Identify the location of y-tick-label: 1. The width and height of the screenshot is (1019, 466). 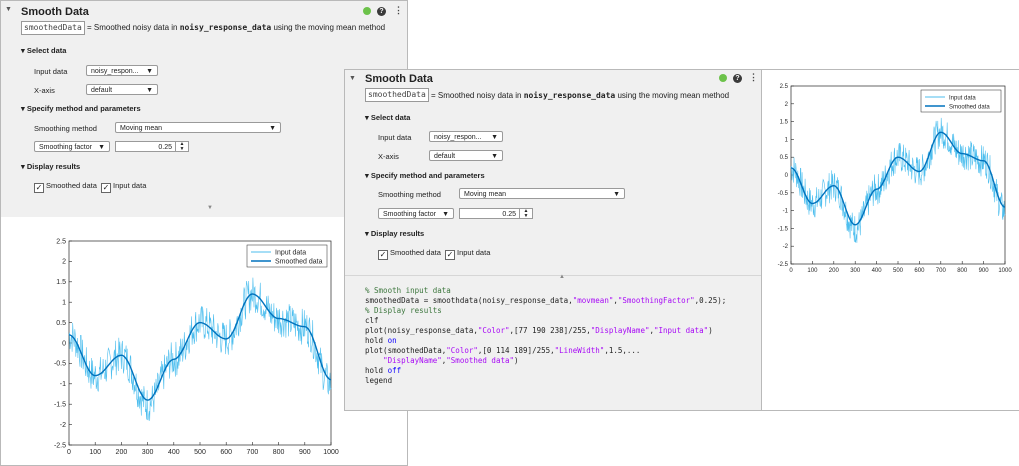
(64, 303).